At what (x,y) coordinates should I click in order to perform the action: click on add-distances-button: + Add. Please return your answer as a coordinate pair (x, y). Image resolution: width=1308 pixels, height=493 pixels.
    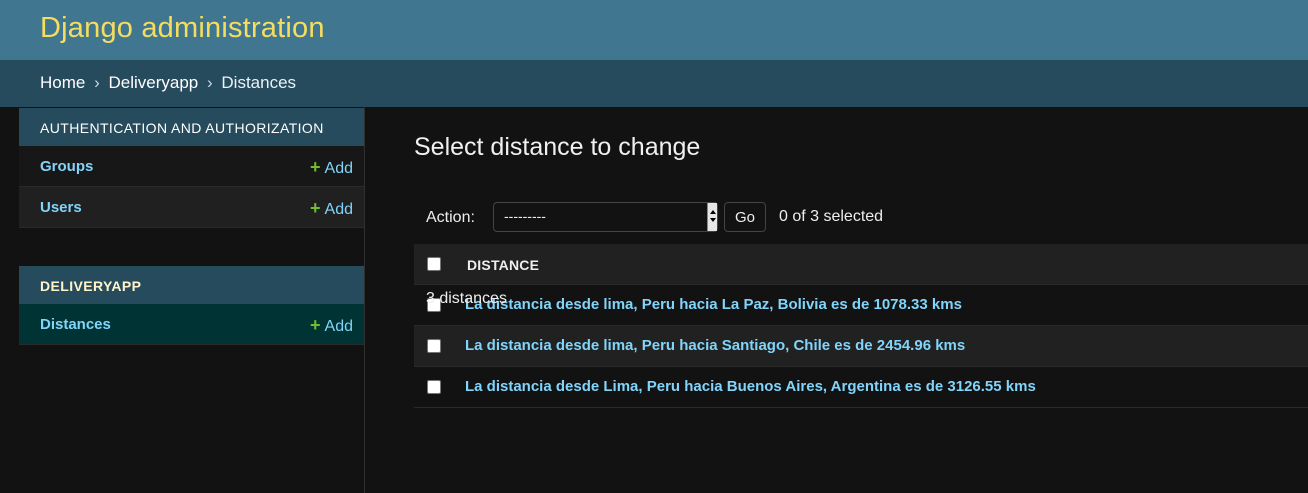
    Looking at the image, I should click on (331, 325).